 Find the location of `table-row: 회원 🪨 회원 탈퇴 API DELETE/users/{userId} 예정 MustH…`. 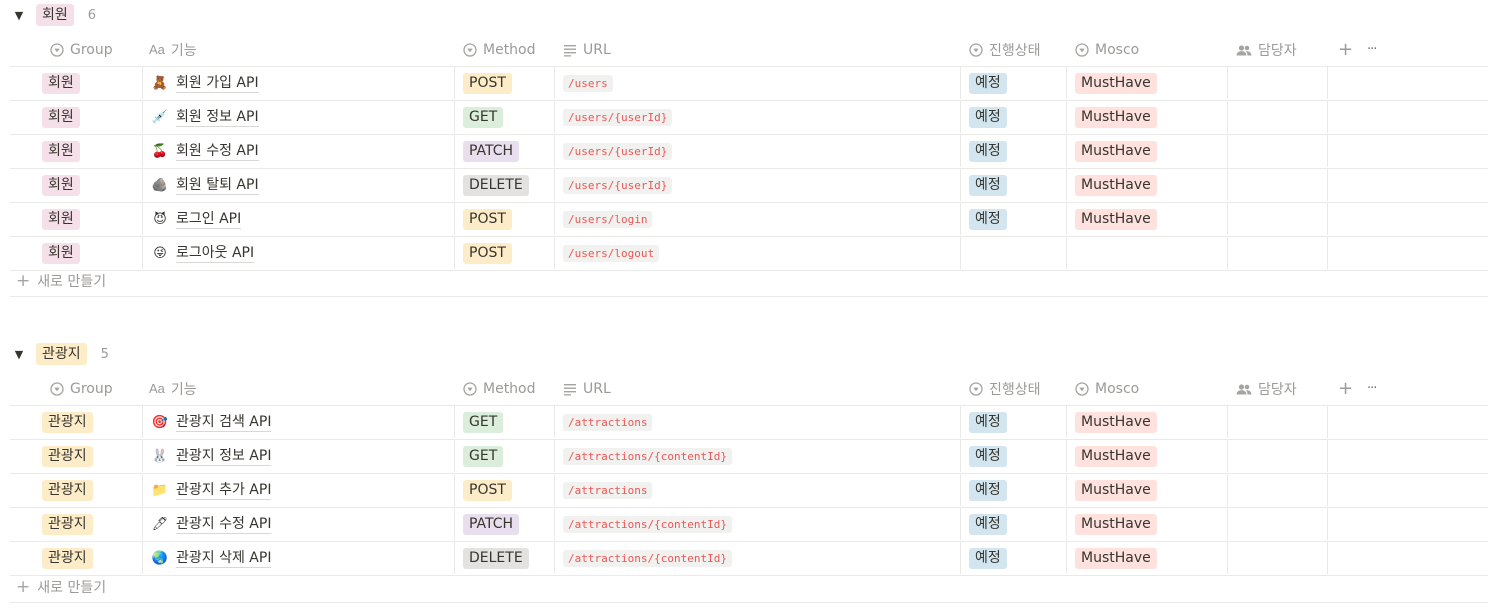

table-row: 회원 🪨 회원 탈퇴 API DELETE/users/{userId} 예정 MustH… is located at coordinates (749, 186).